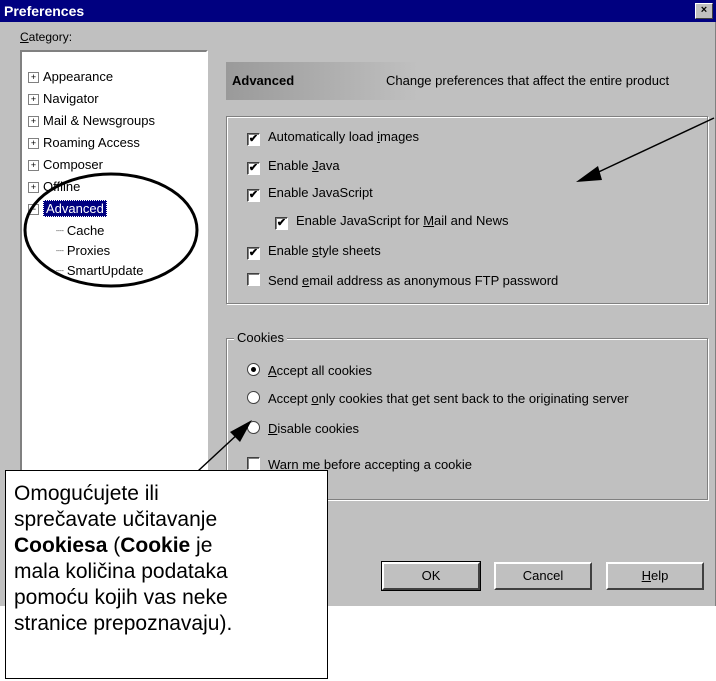 The height and width of the screenshot is (681, 716). I want to click on highlight-ellipse, so click(111, 230).